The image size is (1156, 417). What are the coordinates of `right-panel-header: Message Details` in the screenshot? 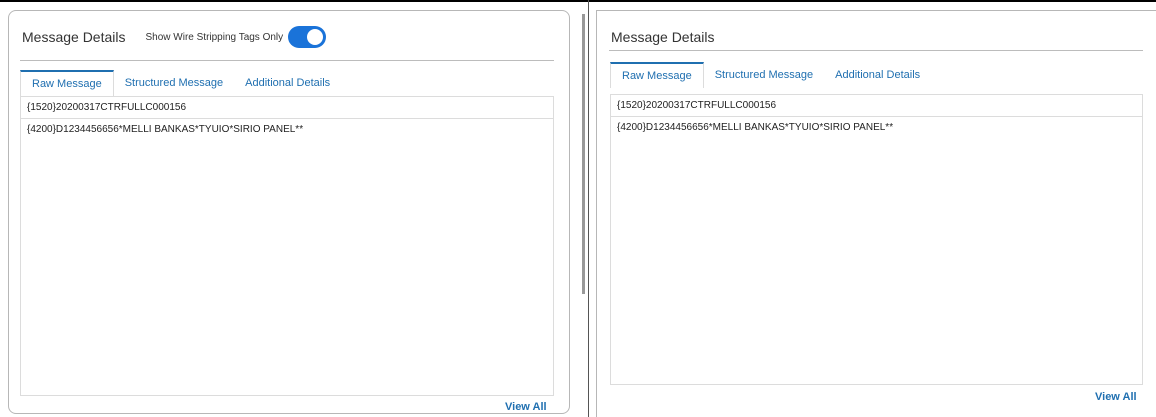 It's located at (663, 37).